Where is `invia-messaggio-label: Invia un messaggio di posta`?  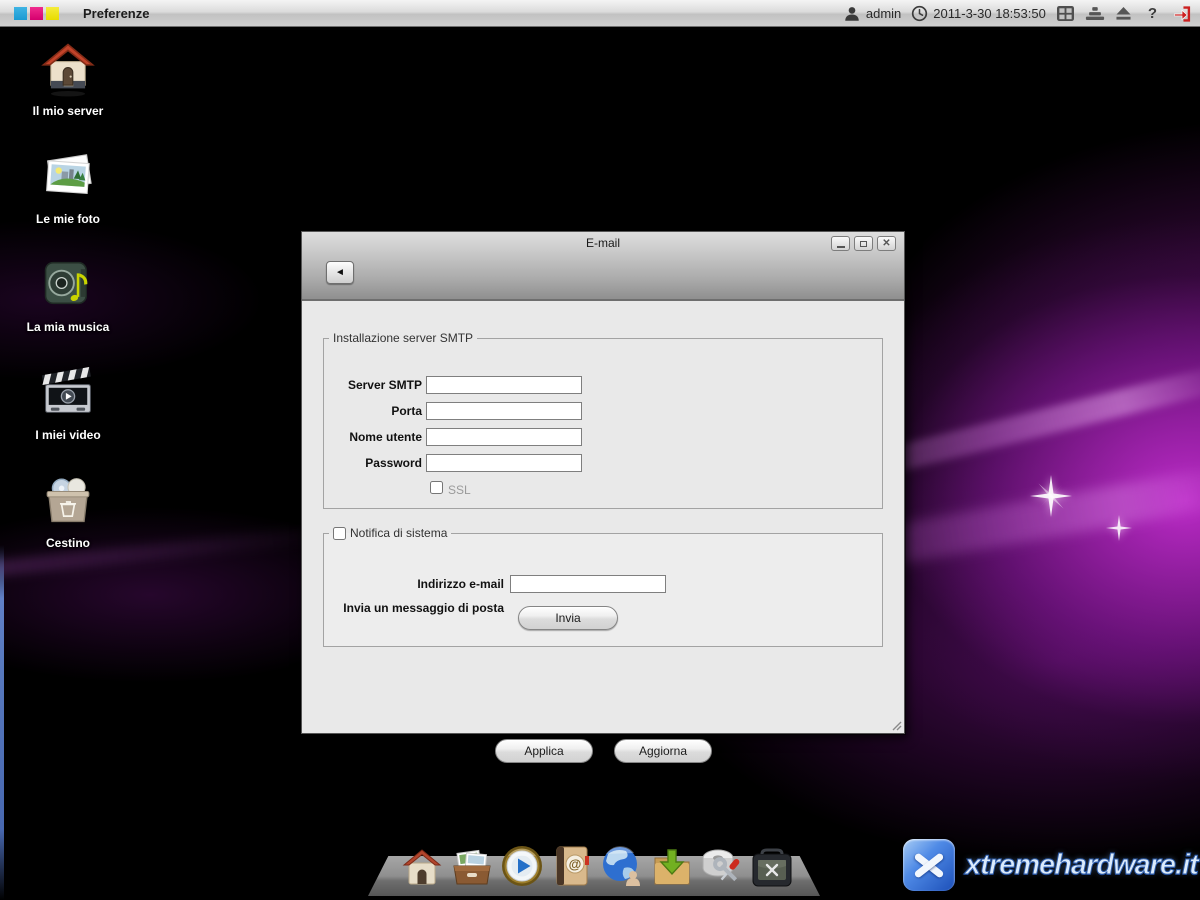 invia-messaggio-label: Invia un messaggio di posta is located at coordinates (423, 608).